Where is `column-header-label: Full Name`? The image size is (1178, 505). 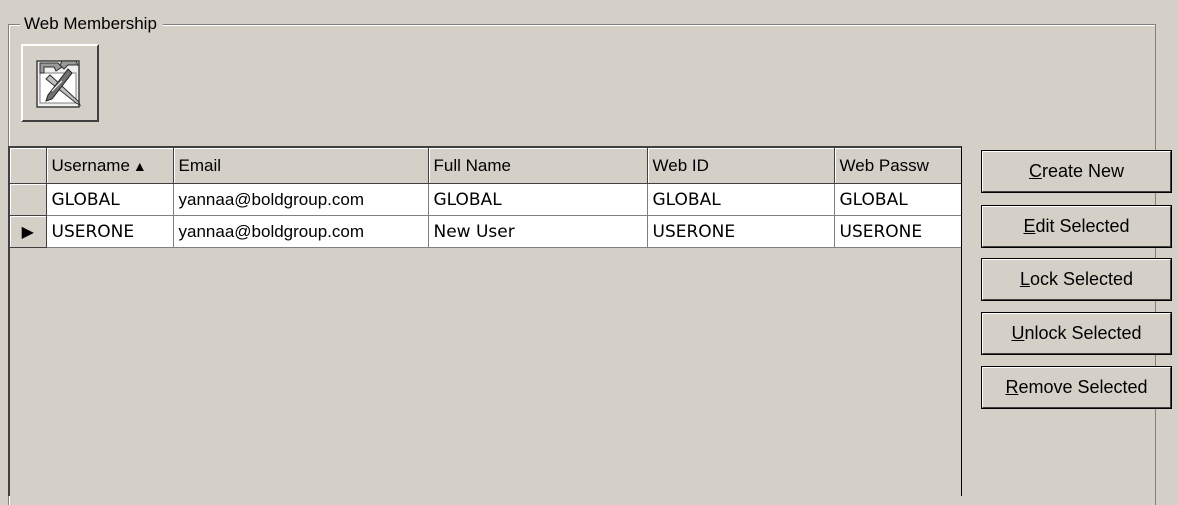 column-header-label: Full Name is located at coordinates (472, 165).